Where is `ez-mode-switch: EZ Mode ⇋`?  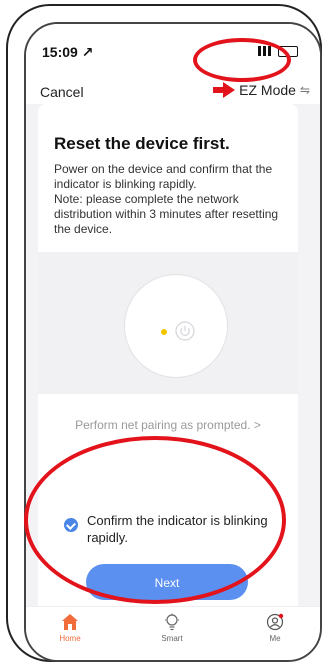
ez-mode-switch: EZ Mode ⇋ is located at coordinates (261, 90).